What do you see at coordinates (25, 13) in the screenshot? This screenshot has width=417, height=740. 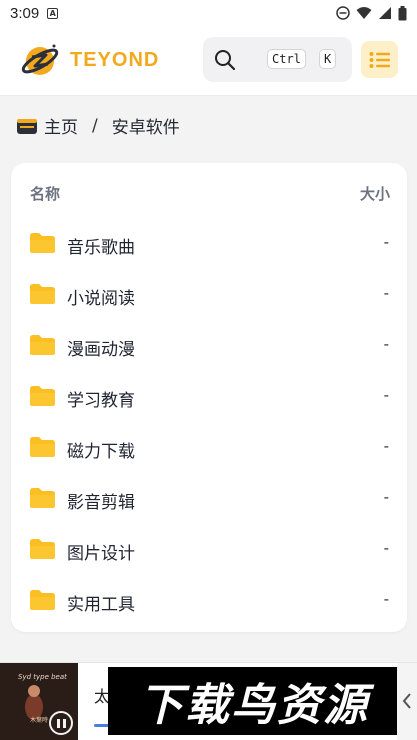 I see `status-time: 3:09` at bounding box center [25, 13].